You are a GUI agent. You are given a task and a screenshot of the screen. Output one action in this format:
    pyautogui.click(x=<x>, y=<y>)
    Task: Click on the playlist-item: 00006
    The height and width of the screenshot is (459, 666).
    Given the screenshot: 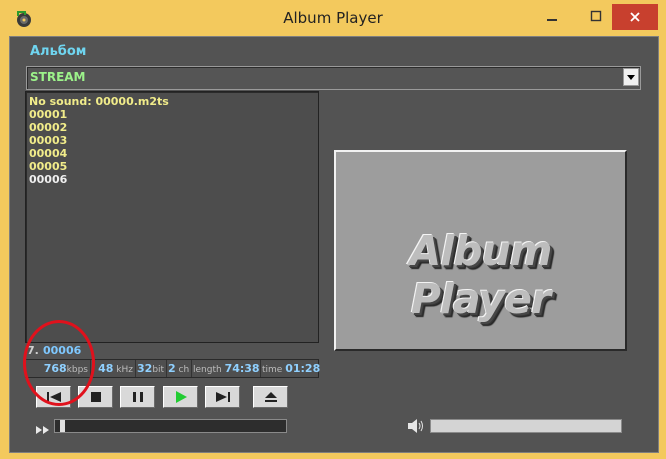 What is the action you would take?
    pyautogui.click(x=48, y=179)
    